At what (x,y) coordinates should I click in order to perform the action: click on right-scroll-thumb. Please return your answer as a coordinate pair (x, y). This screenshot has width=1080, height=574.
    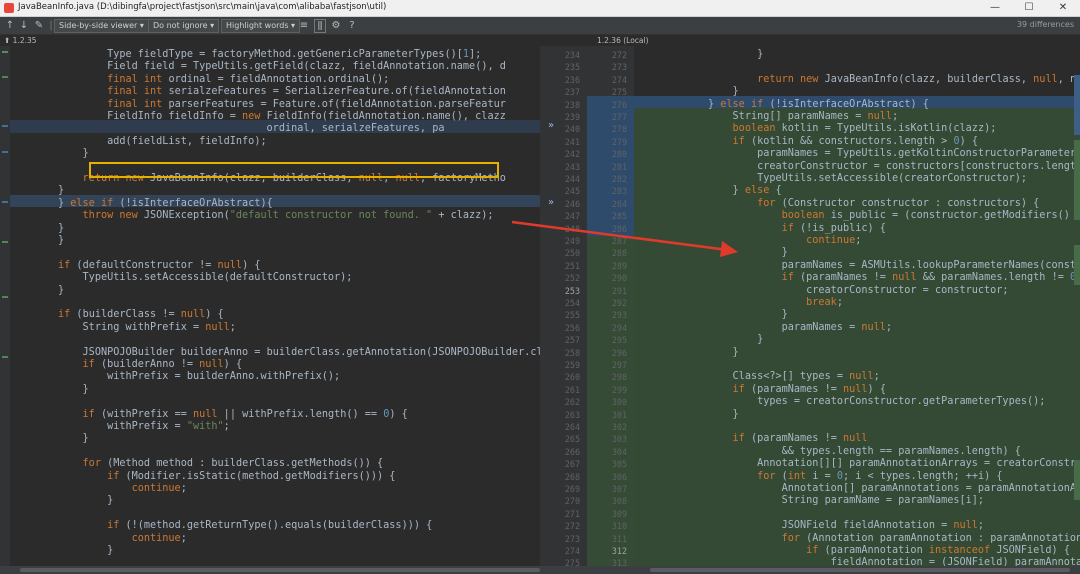
    Looking at the image, I should click on (860, 570).